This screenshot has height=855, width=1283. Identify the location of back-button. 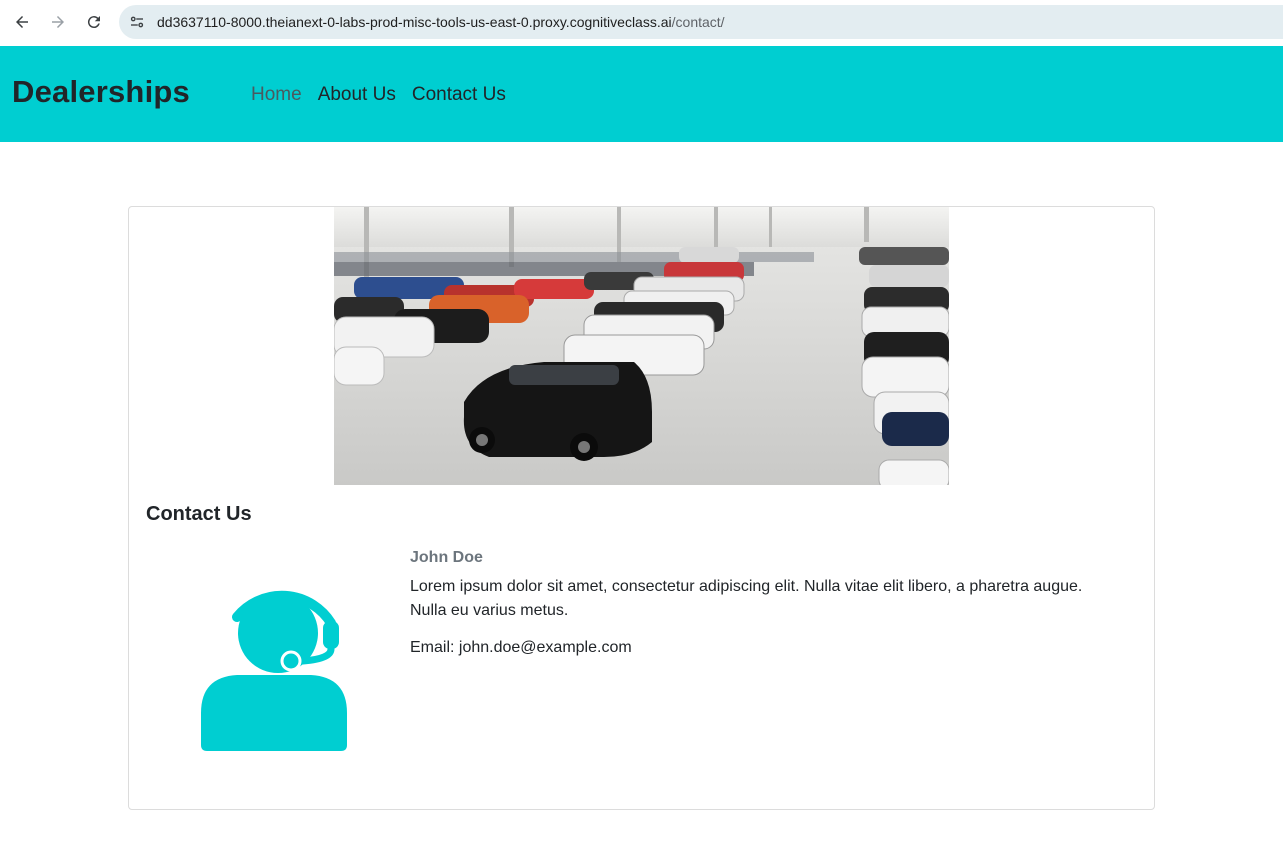
(22, 22).